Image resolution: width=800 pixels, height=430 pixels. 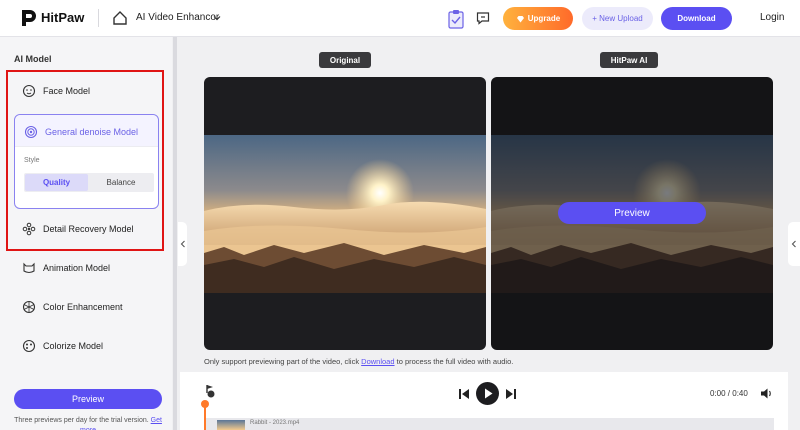 I want to click on previous-frame-icon, so click(x=464, y=394).